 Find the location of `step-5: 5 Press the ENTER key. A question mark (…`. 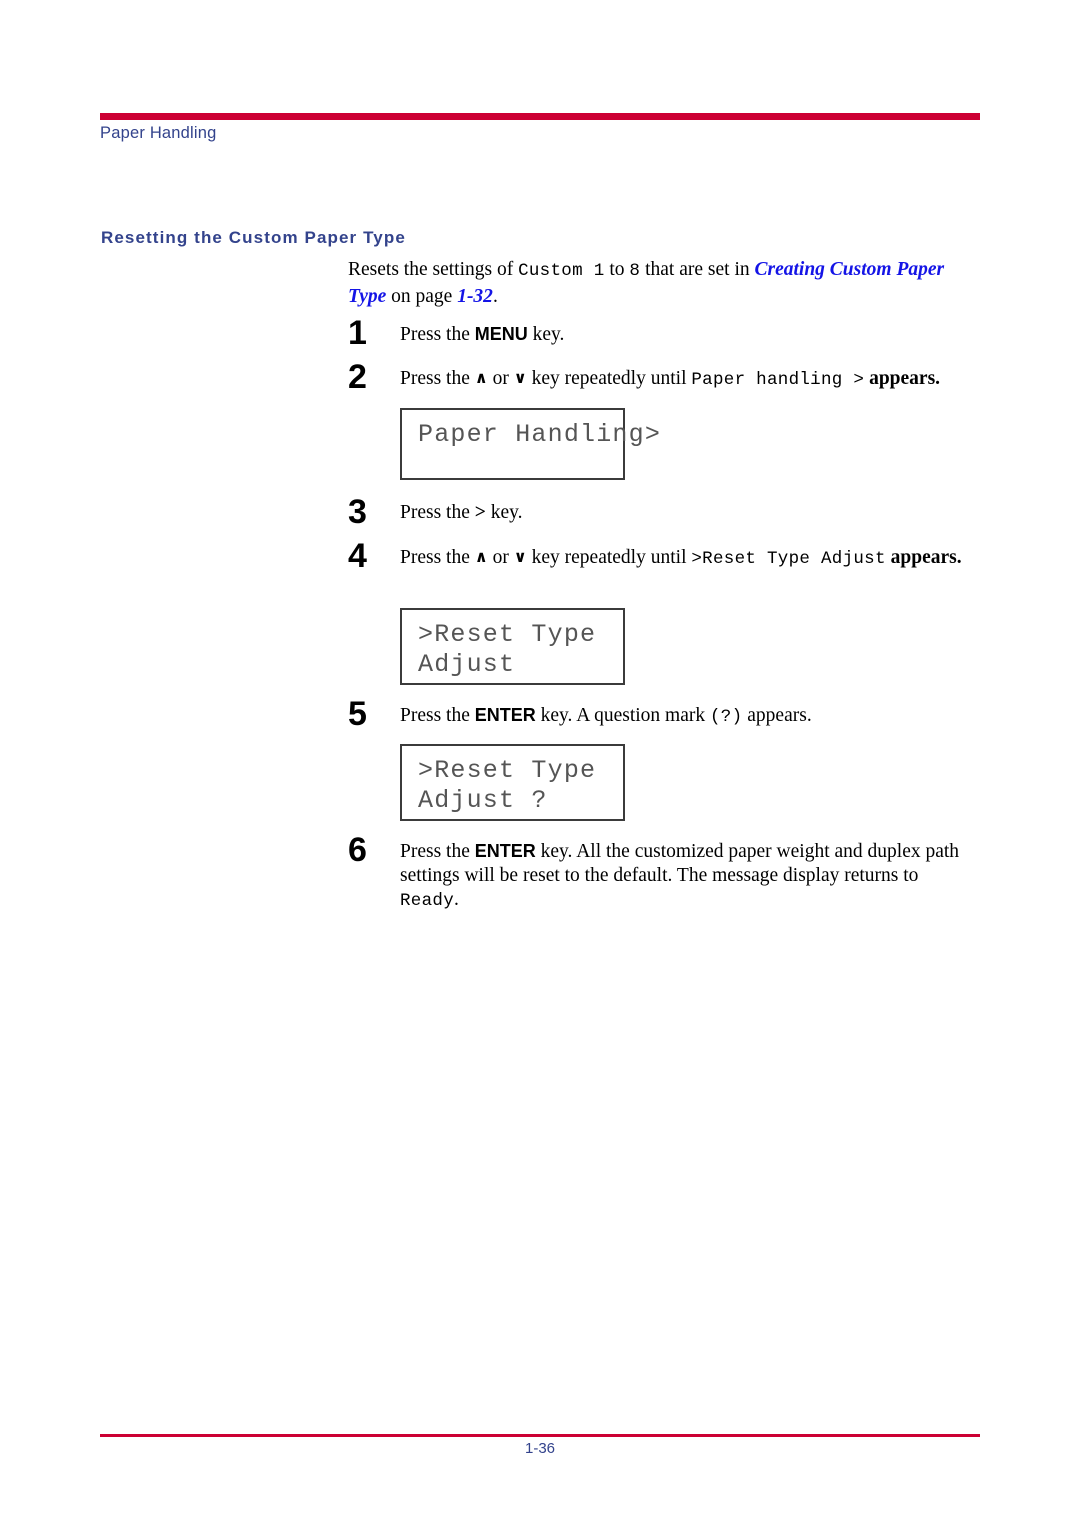

step-5: 5 Press the ENTER key. A question mark (… is located at coordinates (658, 714).